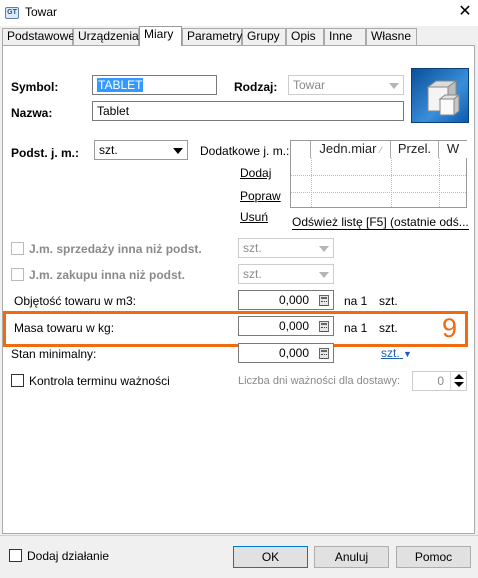 The image size is (478, 578). Describe the element at coordinates (293, 326) in the screenshot. I see `masa-value: 0,000` at that location.